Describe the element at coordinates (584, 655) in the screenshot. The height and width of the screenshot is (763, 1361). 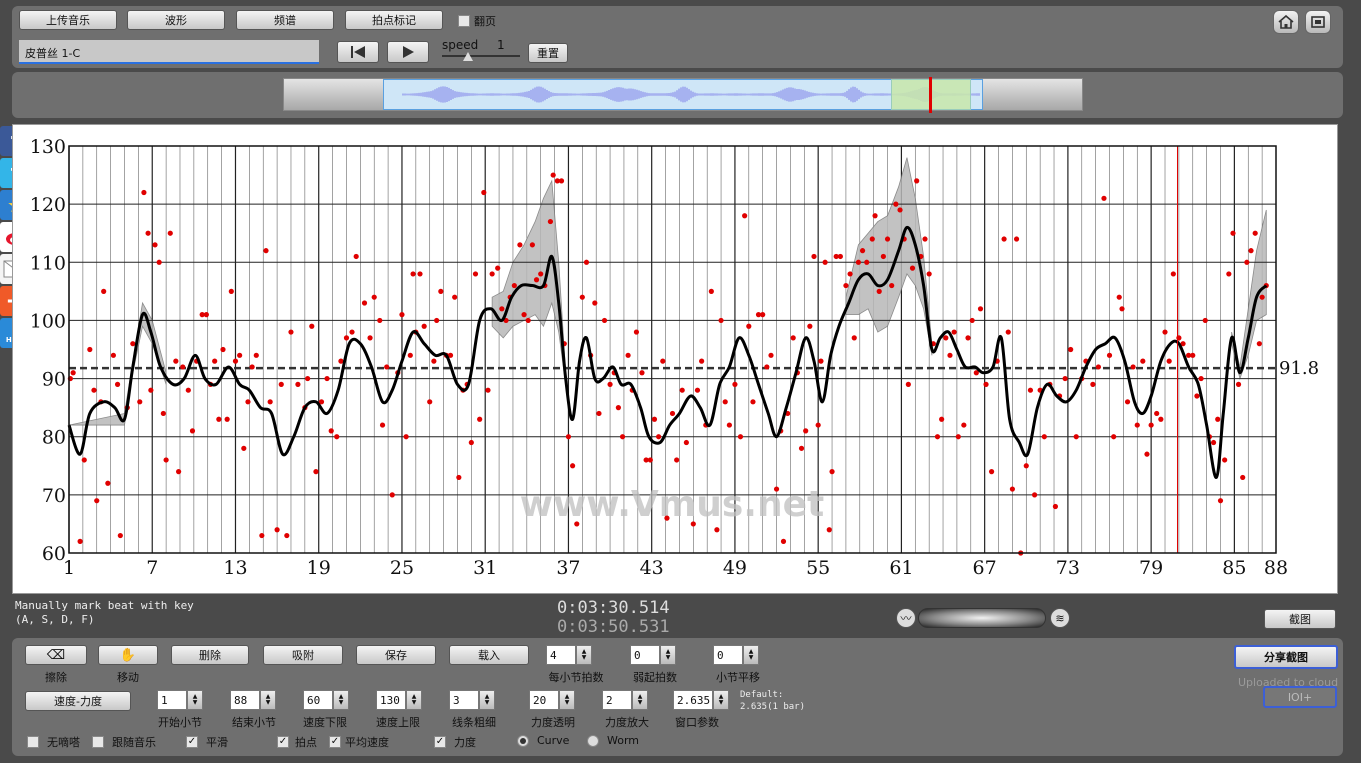
I see `beats-per-bar-arrows: ▲ ▼` at that location.